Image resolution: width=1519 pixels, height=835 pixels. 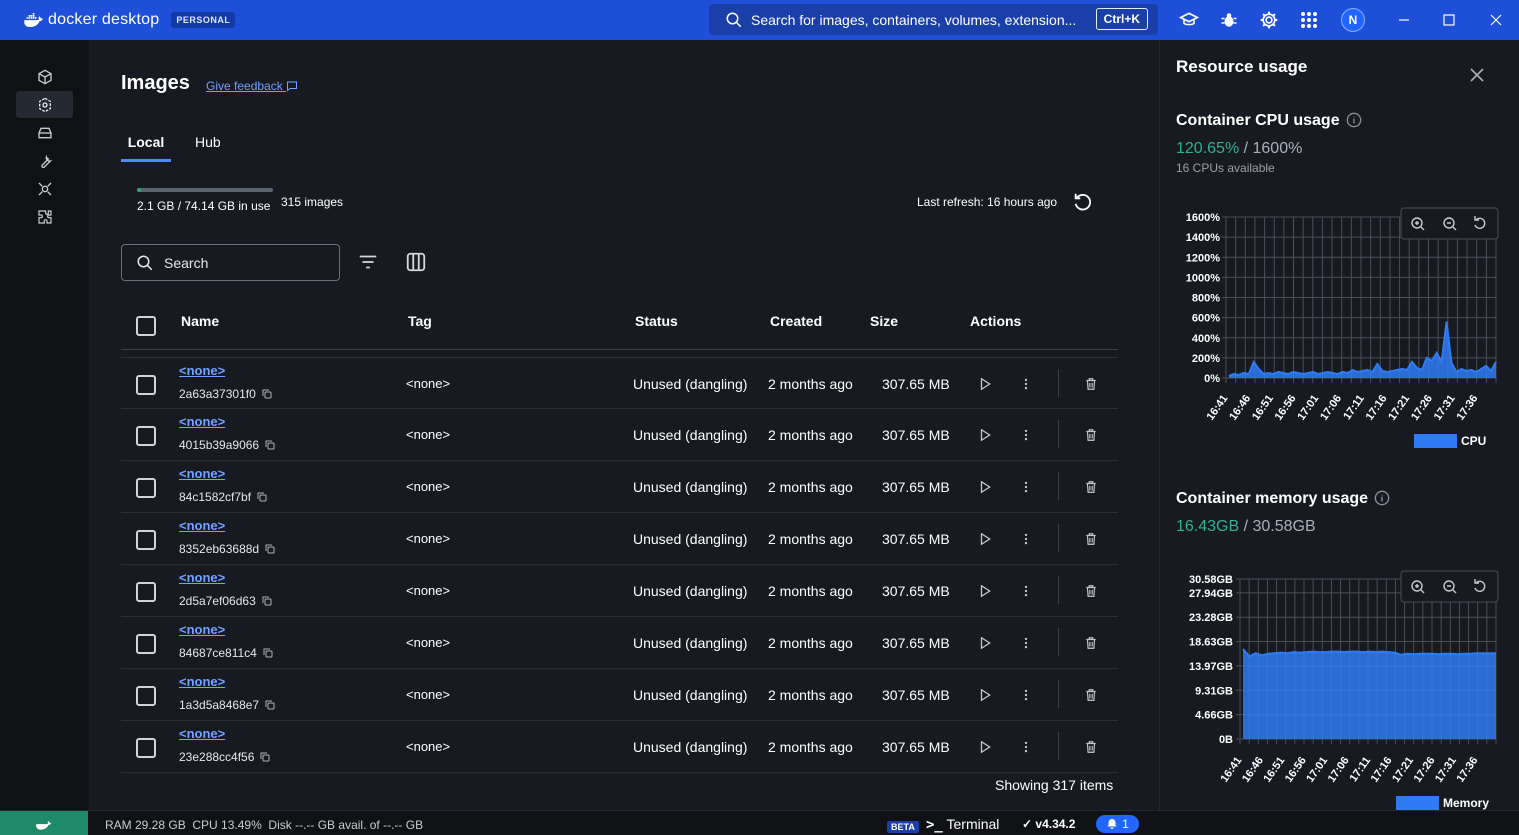 What do you see at coordinates (252, 86) in the screenshot?
I see `give-feedback-link: Give feedback` at bounding box center [252, 86].